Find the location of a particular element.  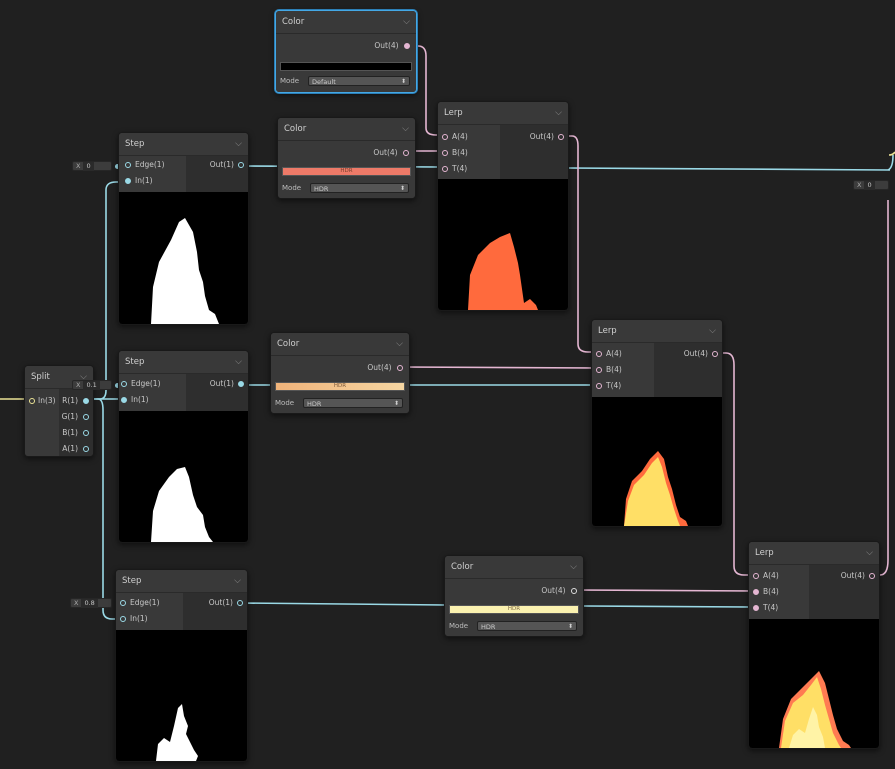

right-float-input: X0 is located at coordinates (871, 185).